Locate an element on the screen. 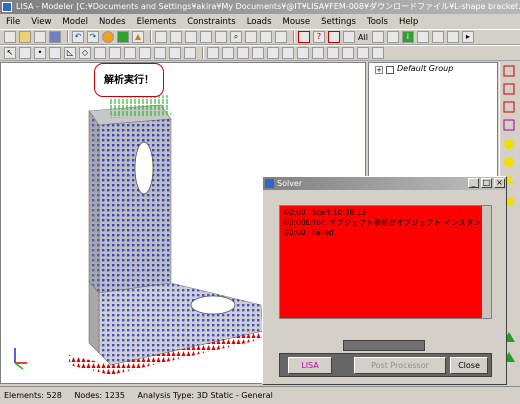 The image size is (520, 404). copy-icon is located at coordinates (333, 53).